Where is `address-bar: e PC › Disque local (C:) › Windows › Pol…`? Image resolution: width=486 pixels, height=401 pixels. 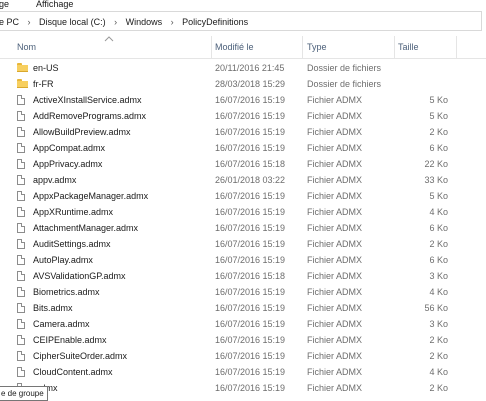
address-bar: e PC › Disque local (C:) › Windows › Pol… is located at coordinates (241, 21).